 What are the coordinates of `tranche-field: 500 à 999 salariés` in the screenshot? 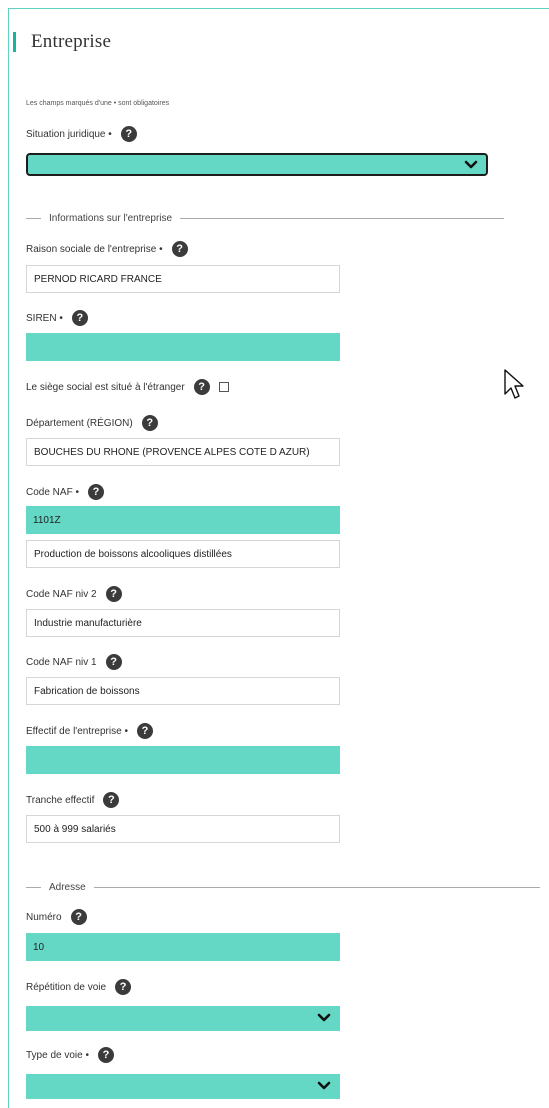 It's located at (183, 829).